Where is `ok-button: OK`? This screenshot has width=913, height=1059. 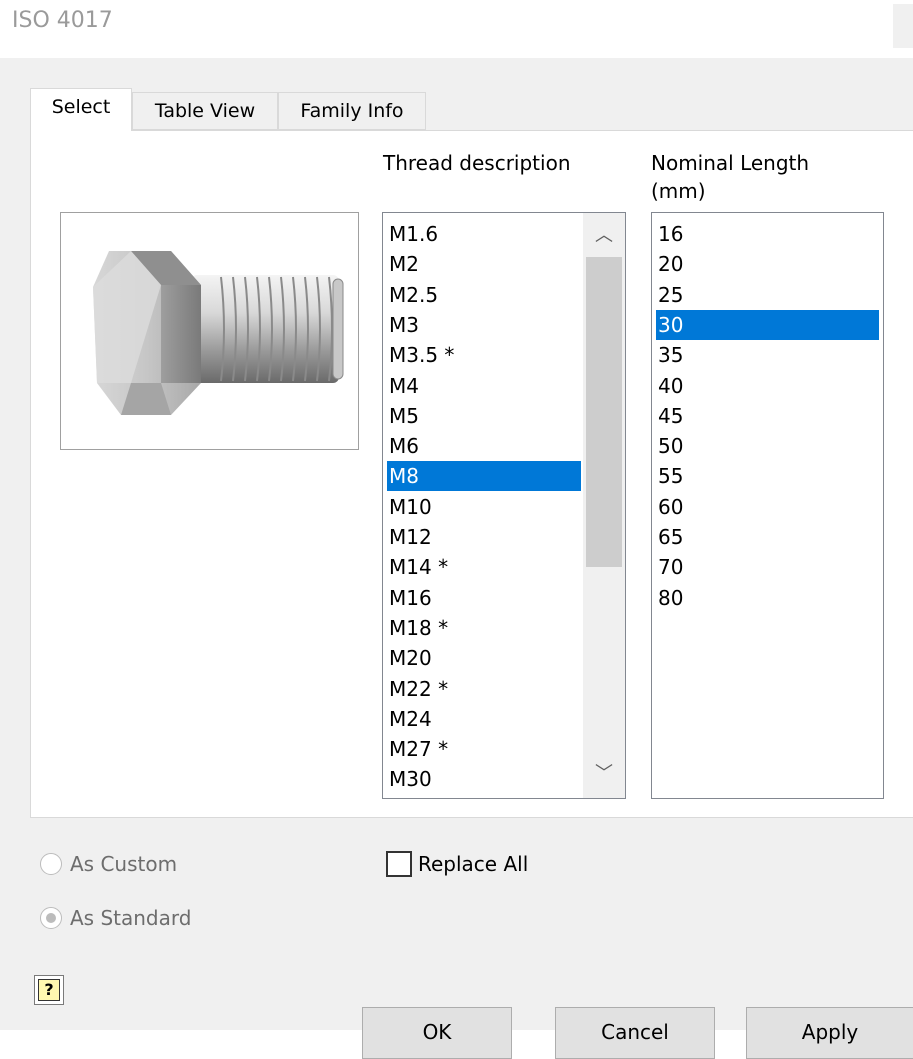 ok-button: OK is located at coordinates (437, 1033).